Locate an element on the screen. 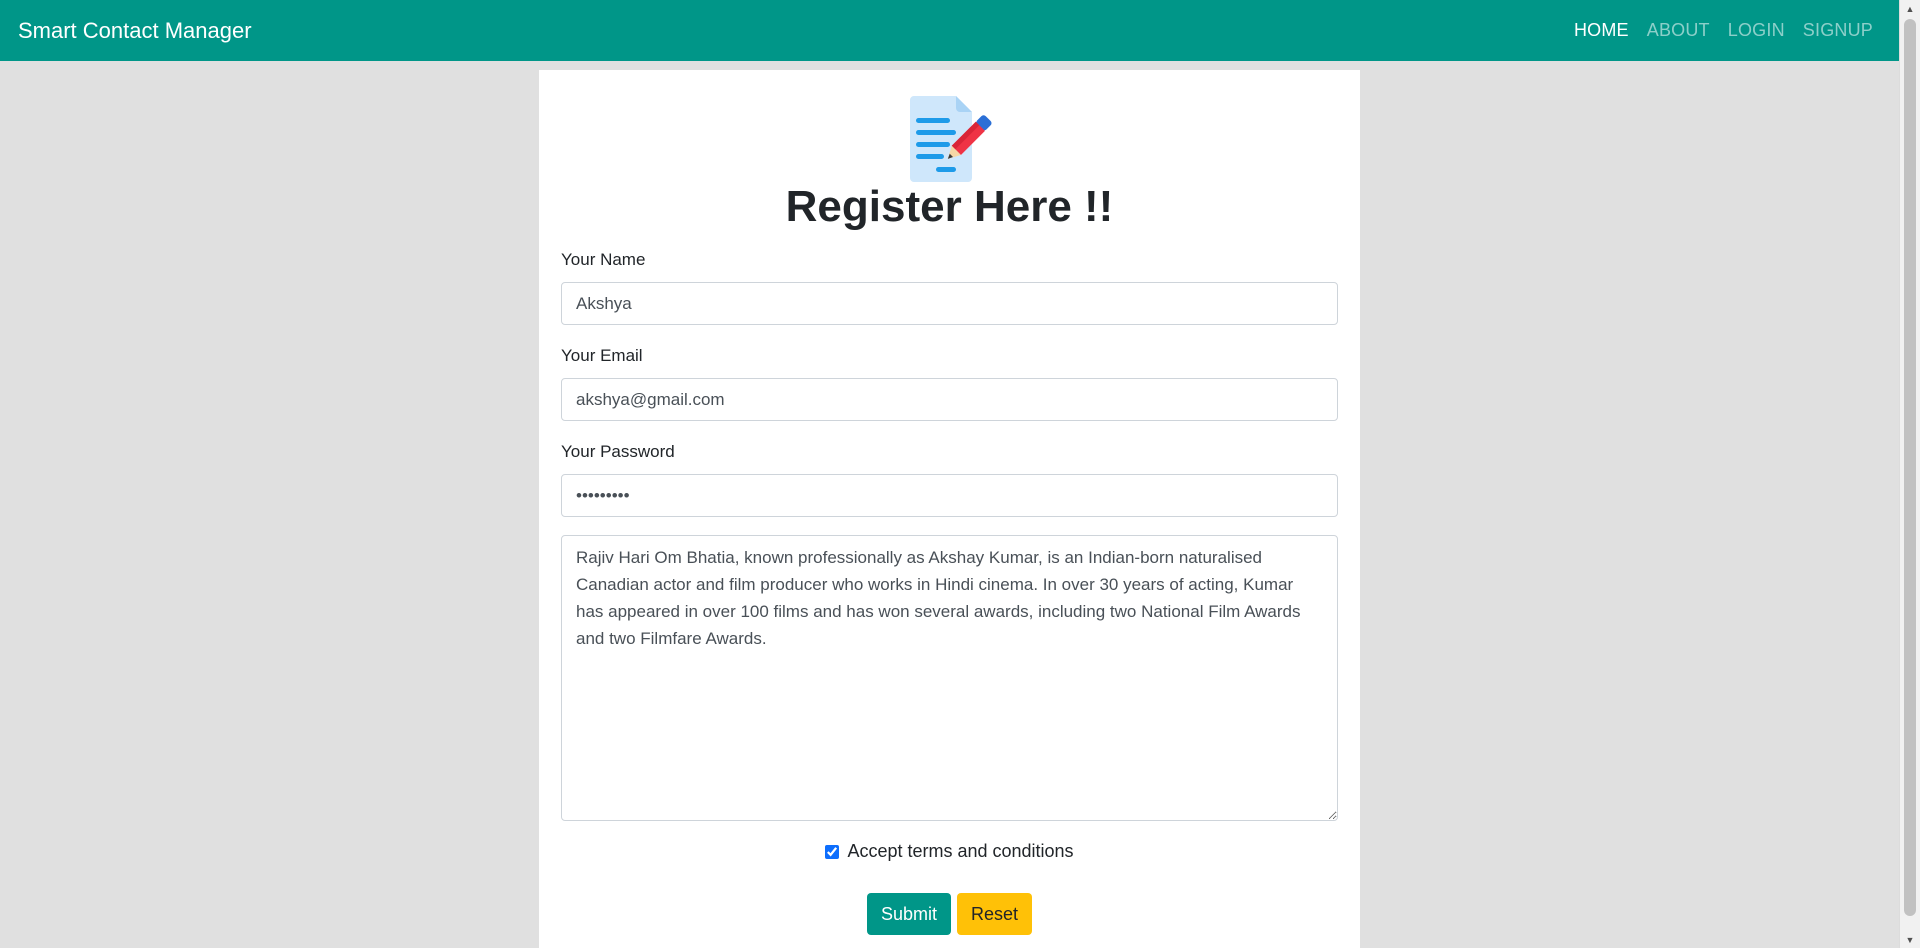 This screenshot has height=948, width=1920. document-edit-icon is located at coordinates (950, 138).